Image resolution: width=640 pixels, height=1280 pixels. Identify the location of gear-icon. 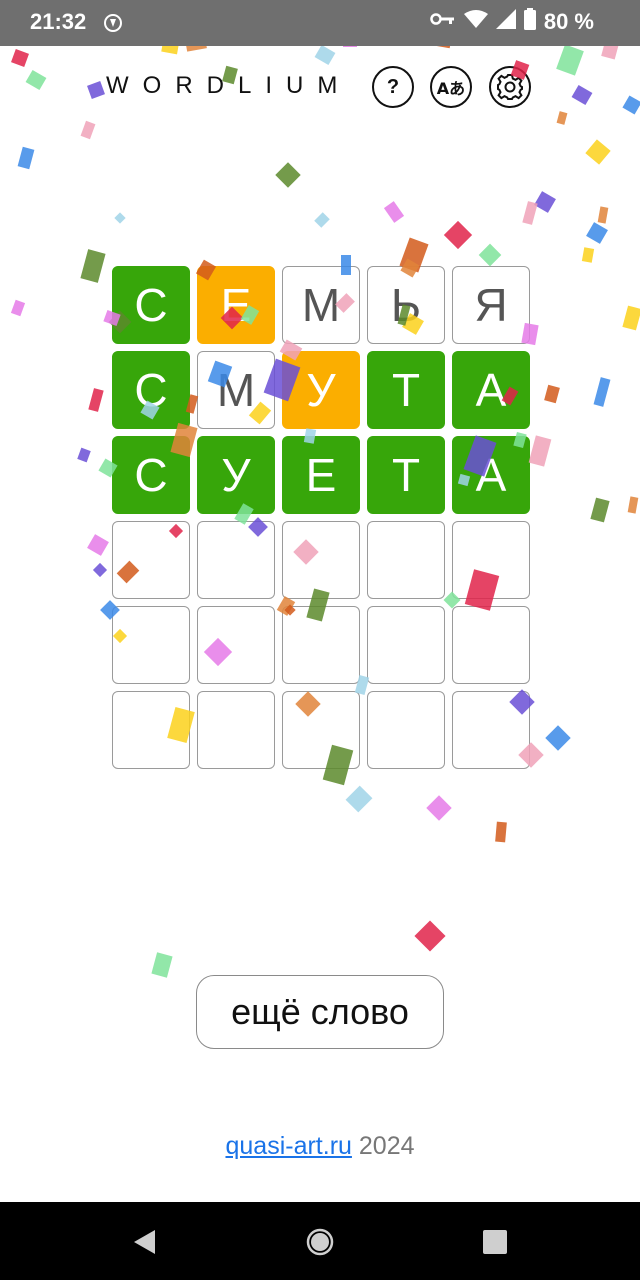
(510, 87).